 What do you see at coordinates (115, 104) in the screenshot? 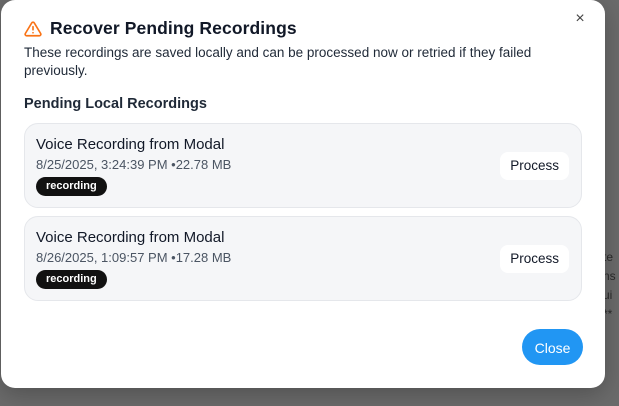
I see `section-title: Pending Local Recordings` at bounding box center [115, 104].